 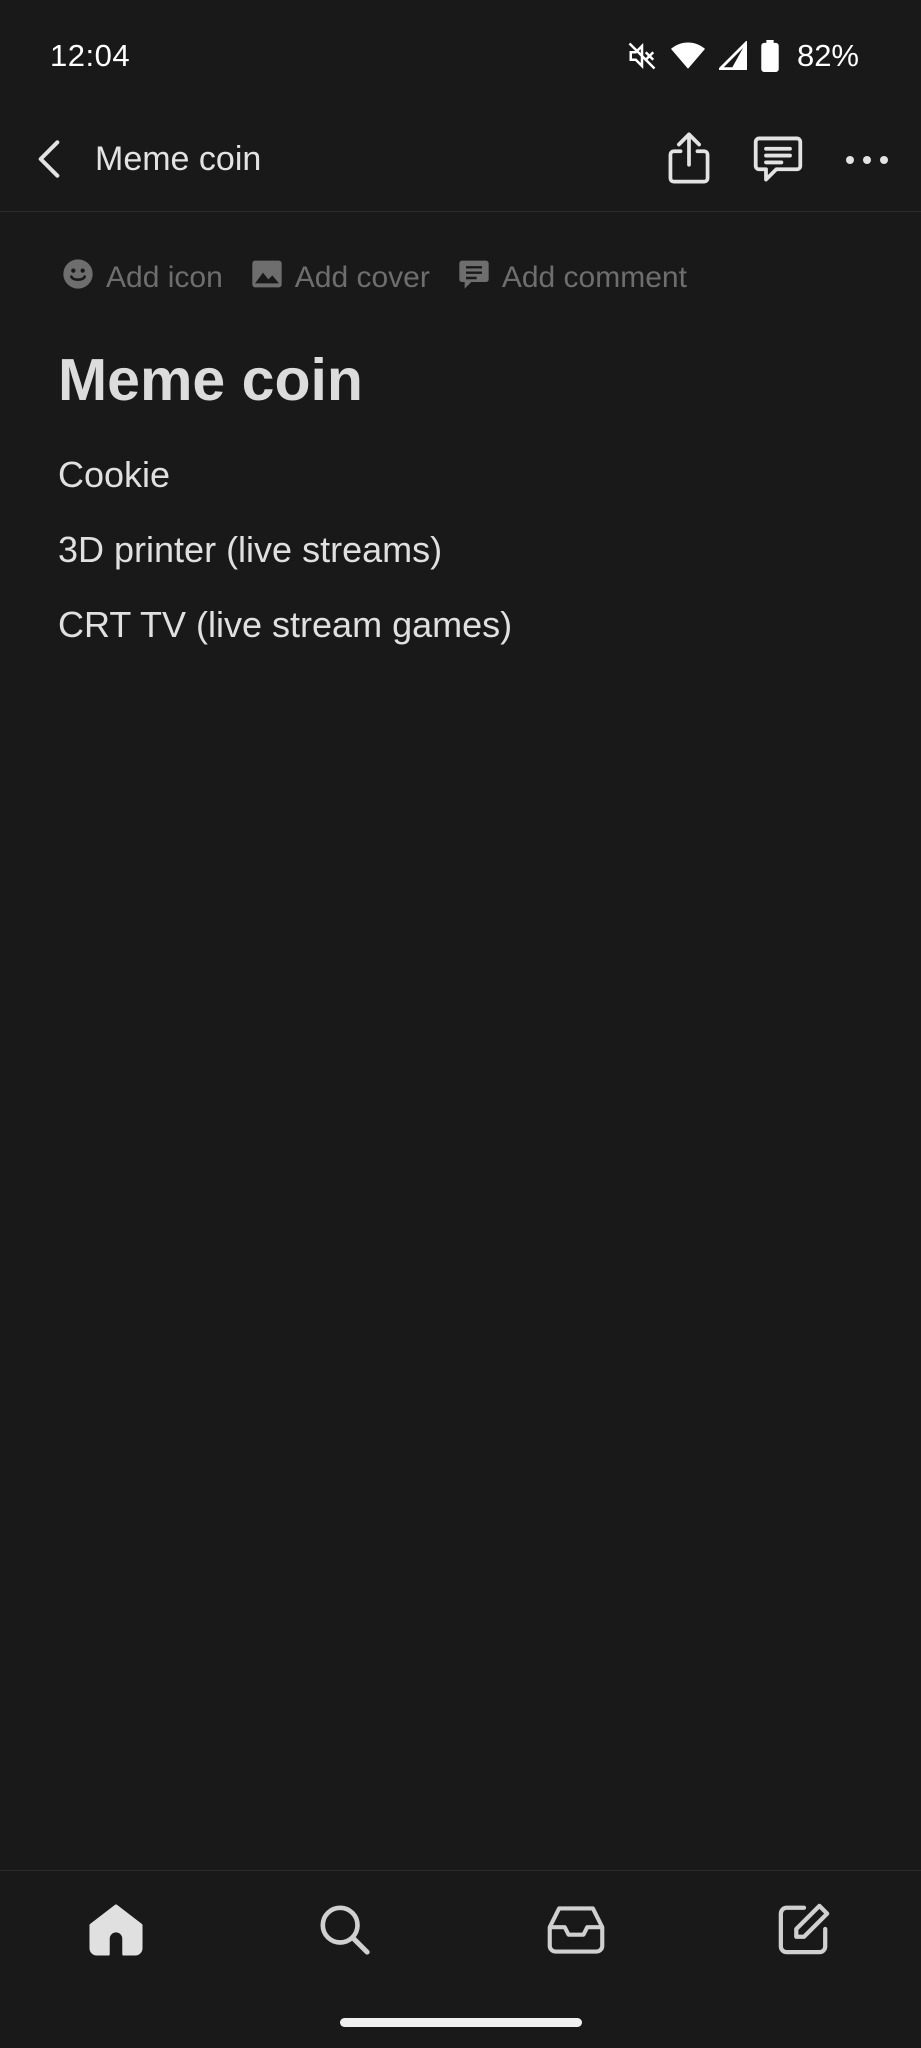 I want to click on page-title: Meme coin, so click(x=178, y=159).